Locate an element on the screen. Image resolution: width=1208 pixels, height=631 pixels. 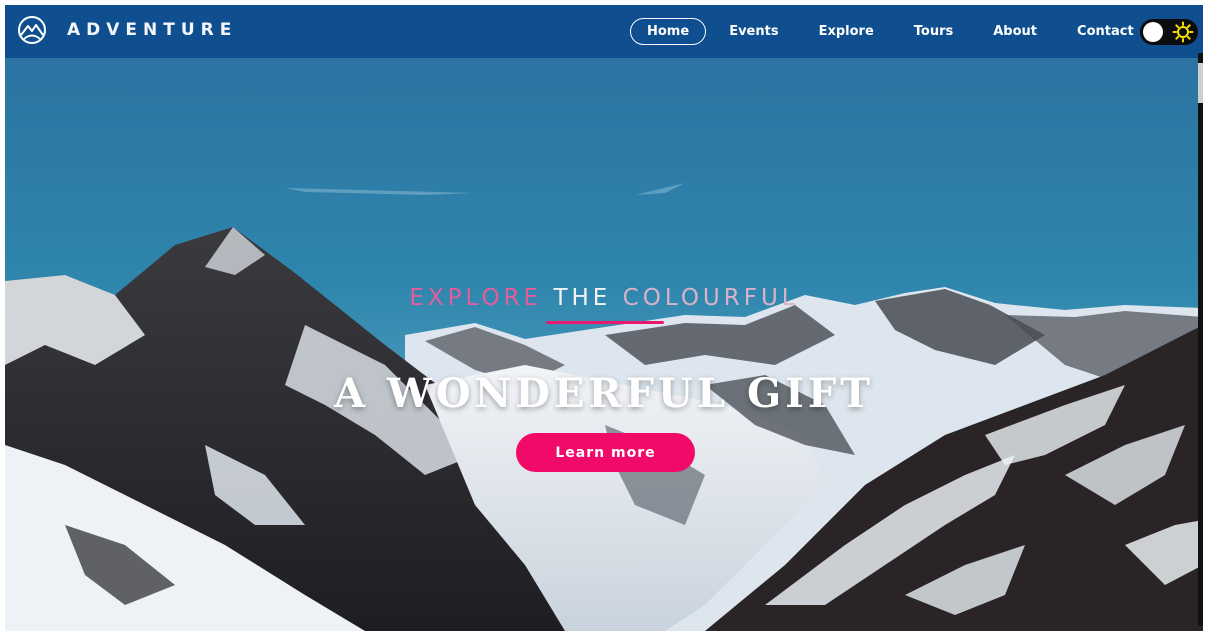
hero-eyebrow: EXPLORE THE COLOURFUL is located at coordinates (604, 298).